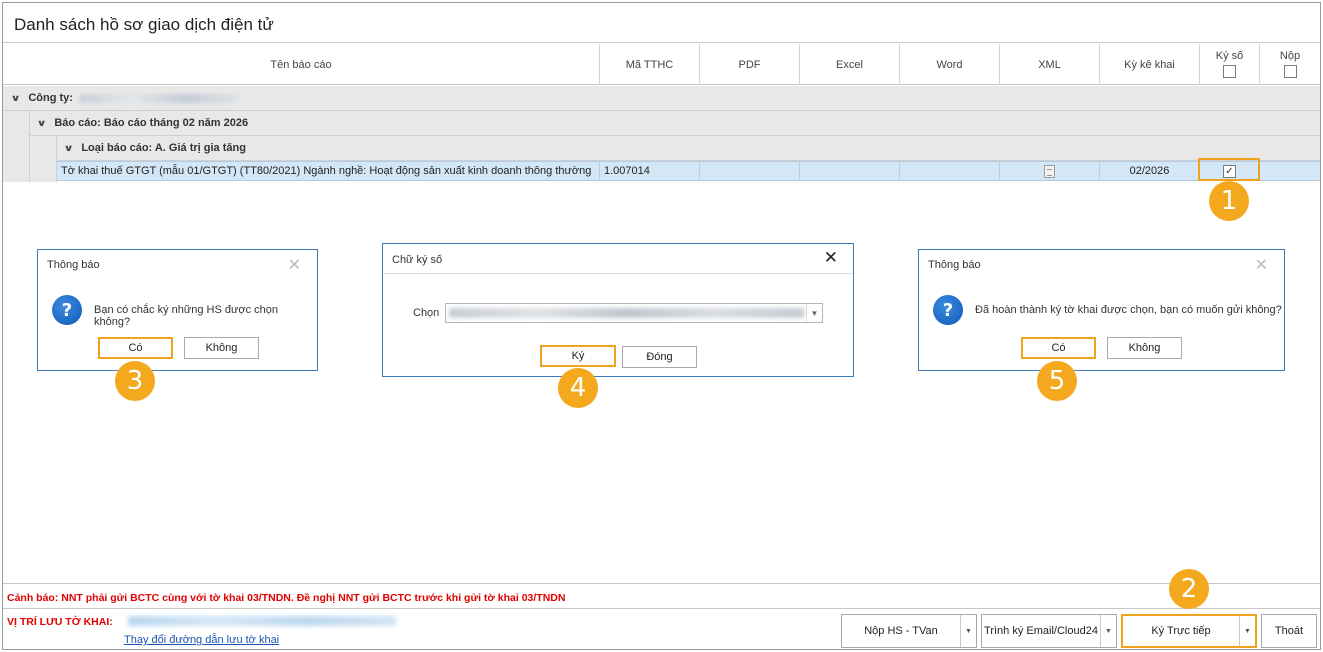  Describe the element at coordinates (1290, 171) in the screenshot. I see `cell-nop` at that location.